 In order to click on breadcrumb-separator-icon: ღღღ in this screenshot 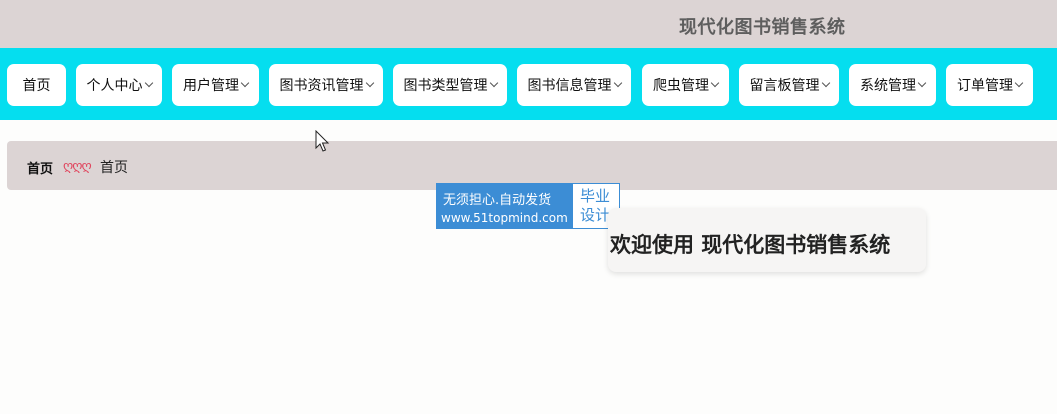, I will do `click(77, 166)`.